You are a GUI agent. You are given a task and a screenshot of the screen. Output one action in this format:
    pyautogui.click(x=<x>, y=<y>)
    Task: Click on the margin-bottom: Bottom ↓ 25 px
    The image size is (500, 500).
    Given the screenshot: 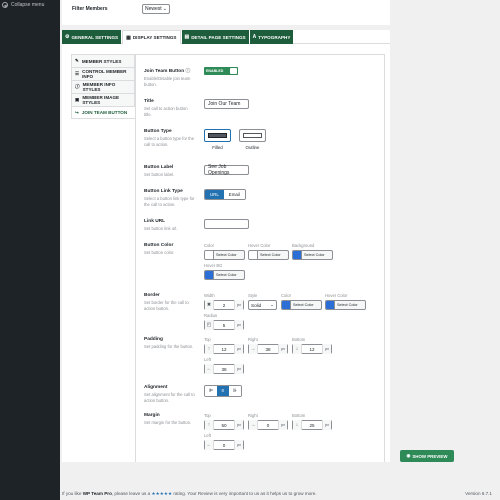 What is the action you would take?
    pyautogui.click(x=312, y=421)
    